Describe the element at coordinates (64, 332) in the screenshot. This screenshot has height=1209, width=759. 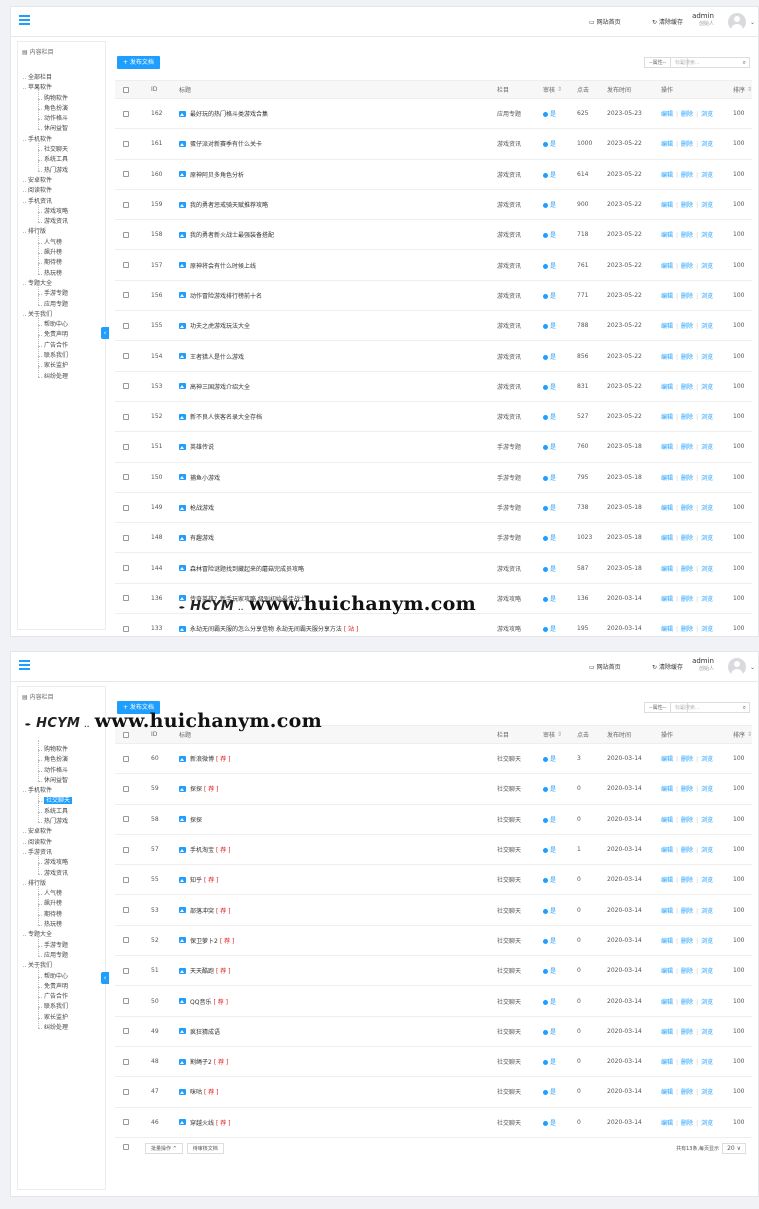
I see `tree-item: 免责声明` at that location.